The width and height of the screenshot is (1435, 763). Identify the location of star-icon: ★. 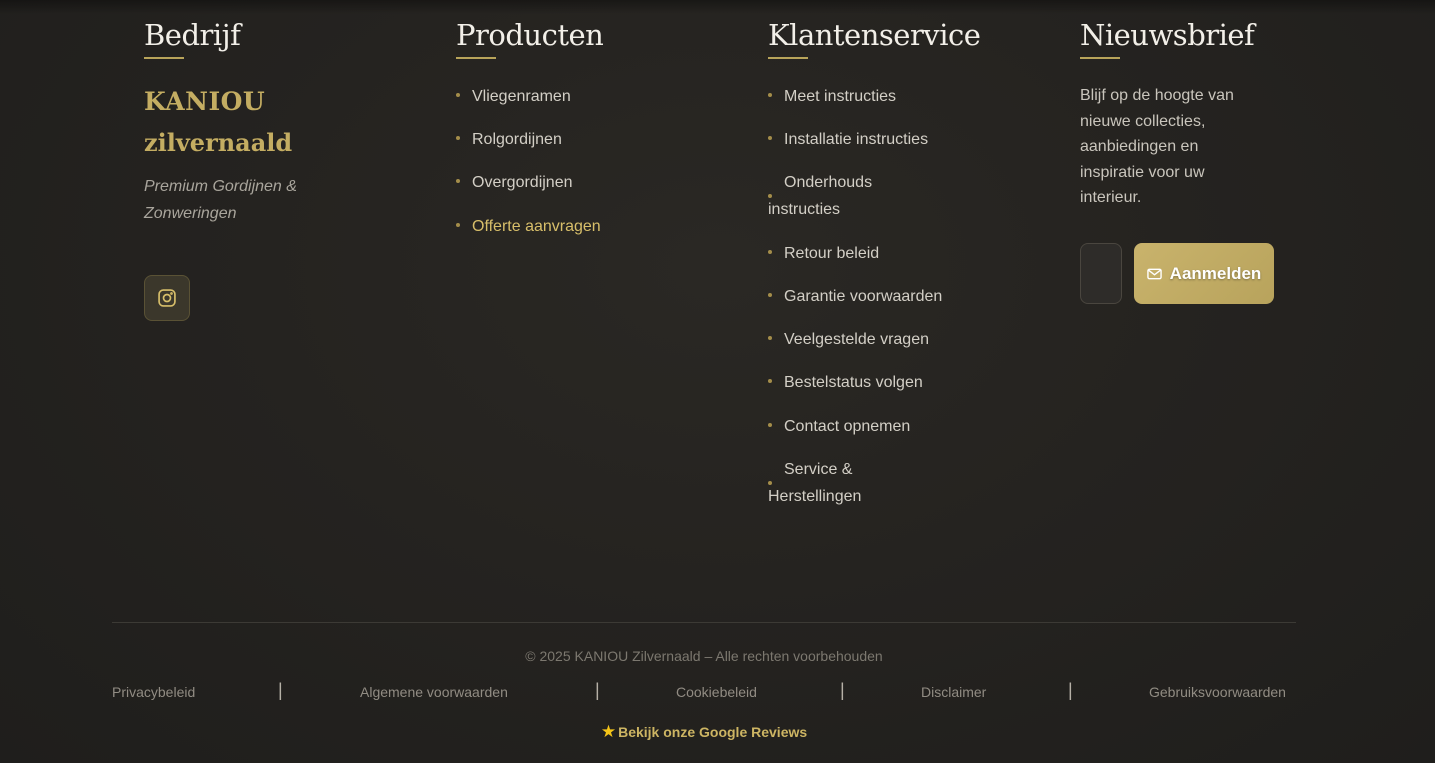
(608, 731).